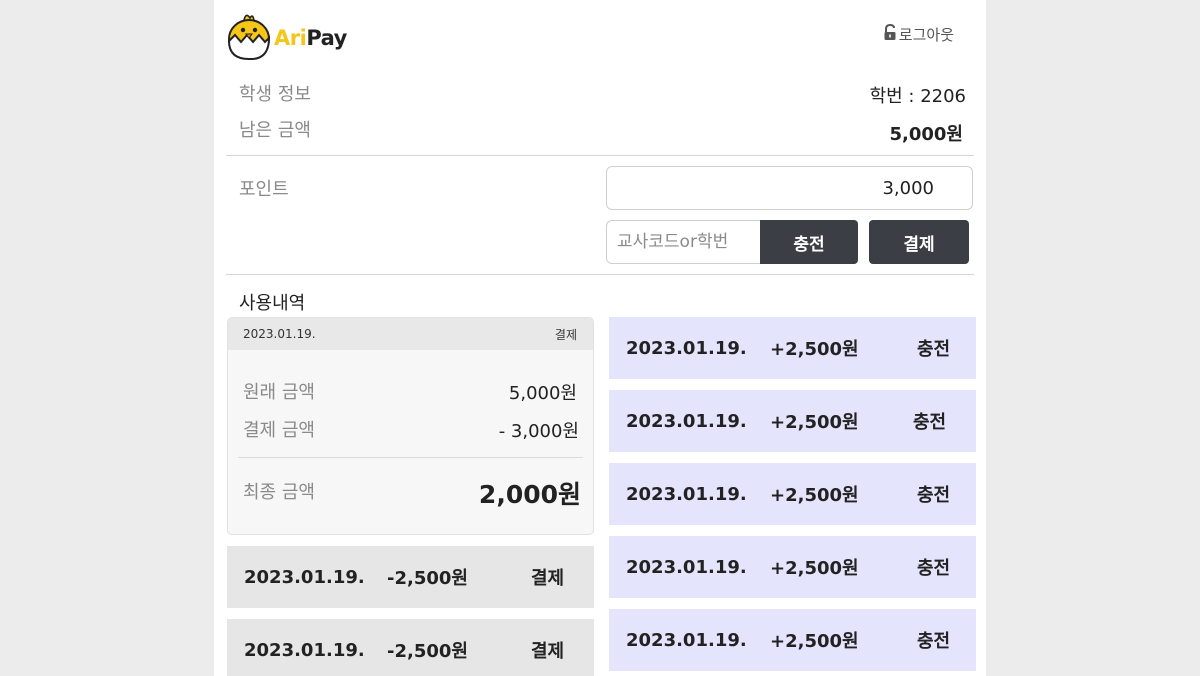  I want to click on payment-amount-value: - 3,000원, so click(538, 431).